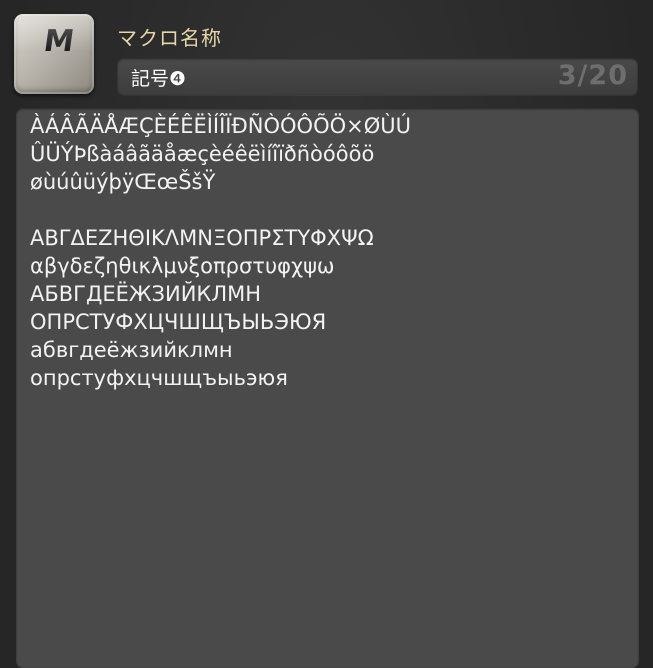  What do you see at coordinates (202, 154) in the screenshot?
I see `macro-line-2: ÛÜÝÞßàáâãäåæçèéêëìíîïðñòóôõö` at bounding box center [202, 154].